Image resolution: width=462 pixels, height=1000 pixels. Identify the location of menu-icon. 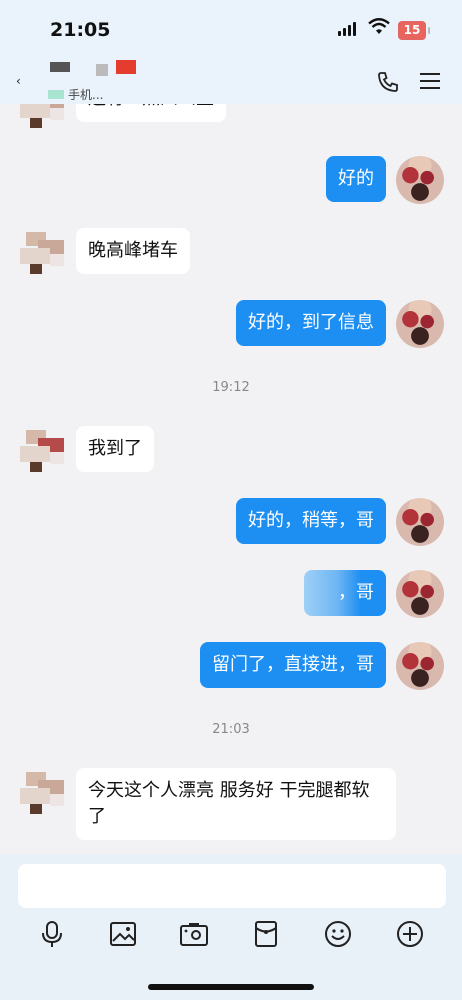
(430, 83).